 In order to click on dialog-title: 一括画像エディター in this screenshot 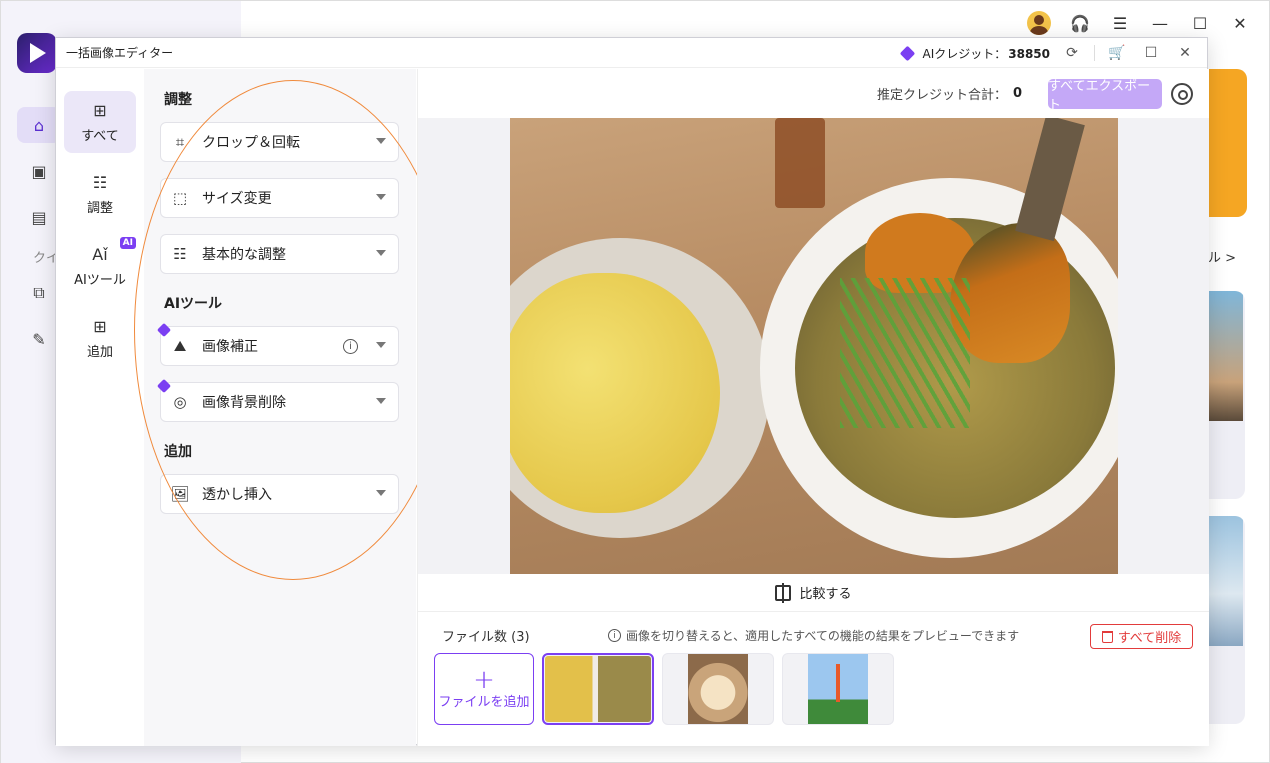, I will do `click(120, 53)`.